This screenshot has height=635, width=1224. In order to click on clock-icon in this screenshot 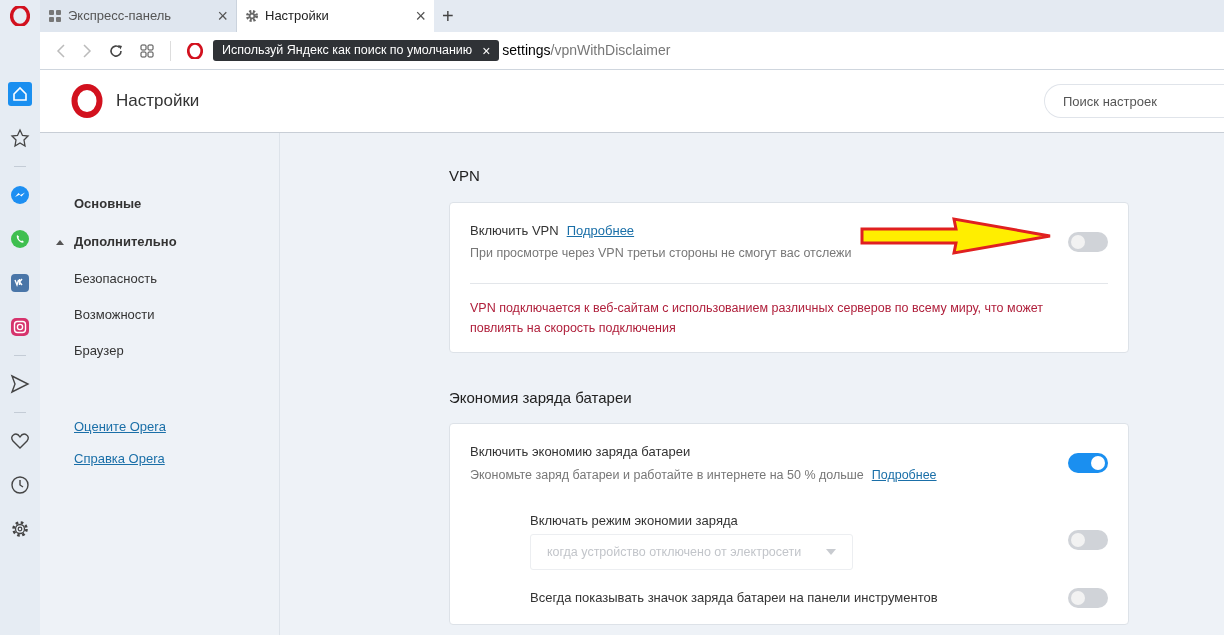, I will do `click(20, 485)`.